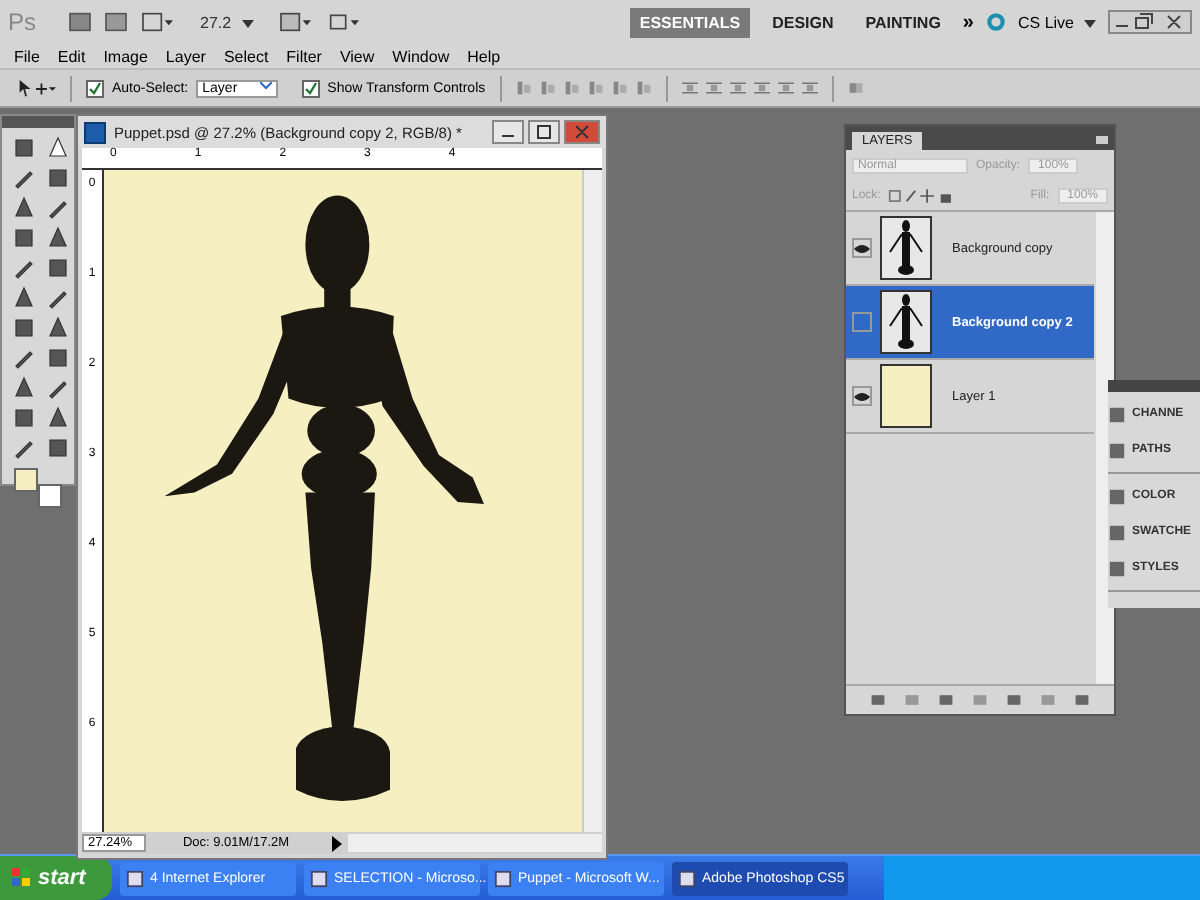 The image size is (1200, 900). I want to click on menu-item: Image, so click(125, 56).